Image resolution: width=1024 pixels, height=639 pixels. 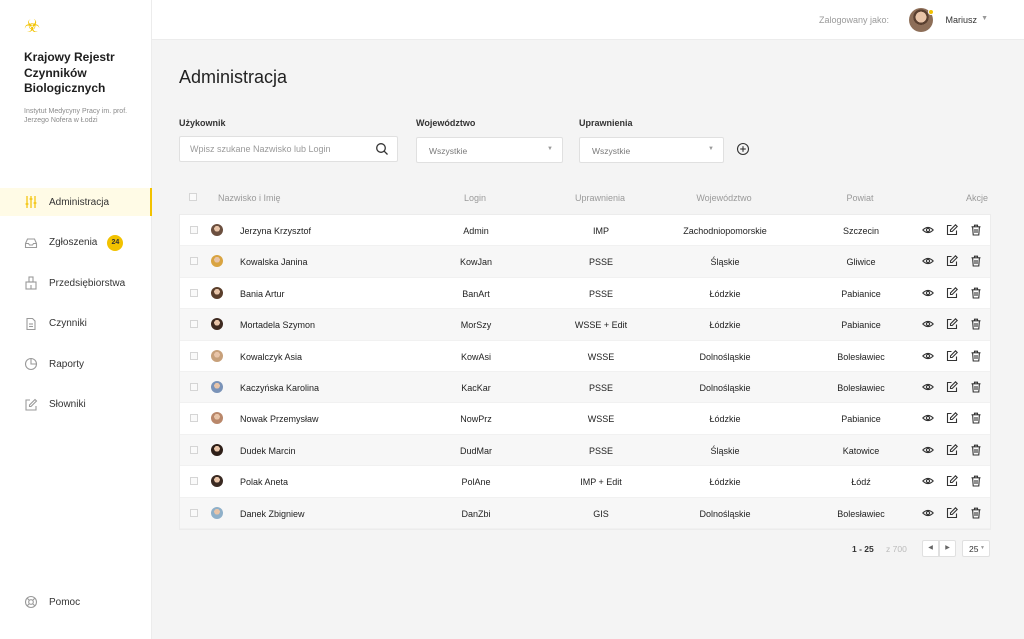 I want to click on sidebar-item-przedsiebiorstwa: Przedsiębiorstwa, so click(x=76, y=283).